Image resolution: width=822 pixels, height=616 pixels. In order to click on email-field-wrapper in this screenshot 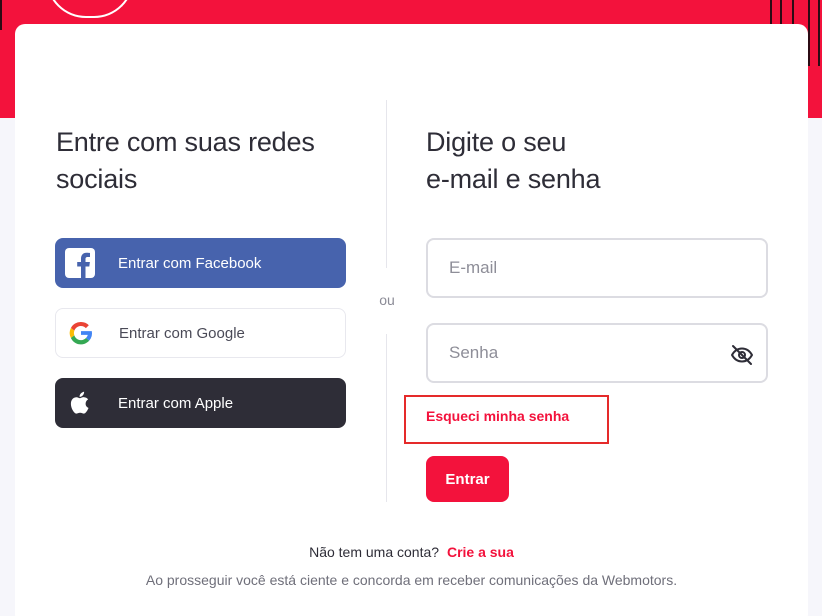, I will do `click(597, 268)`.